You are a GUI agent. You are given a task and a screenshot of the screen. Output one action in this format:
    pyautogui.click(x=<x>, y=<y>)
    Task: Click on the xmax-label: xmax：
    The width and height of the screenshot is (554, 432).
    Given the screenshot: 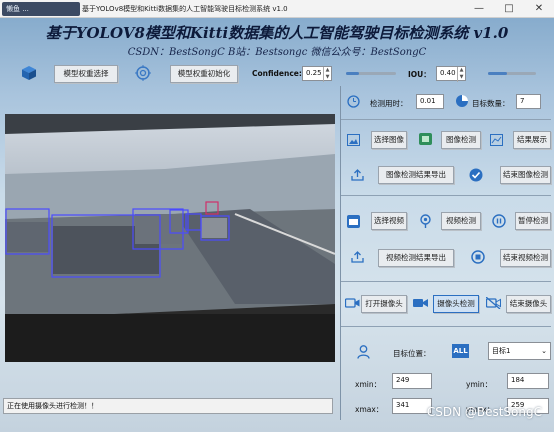 What is the action you would take?
    pyautogui.click(x=369, y=409)
    